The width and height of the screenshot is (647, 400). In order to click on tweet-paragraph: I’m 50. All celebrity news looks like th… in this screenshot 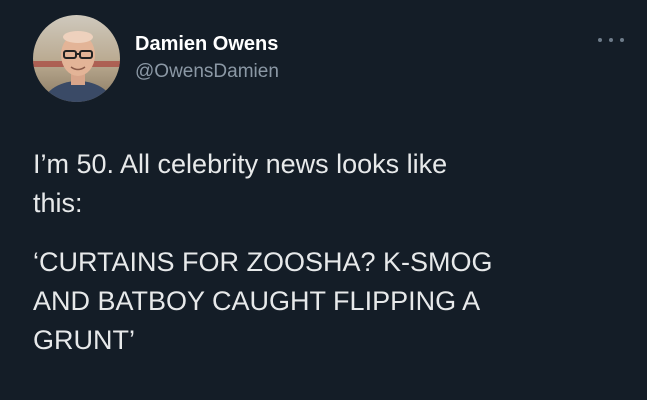, I will do `click(240, 183)`.